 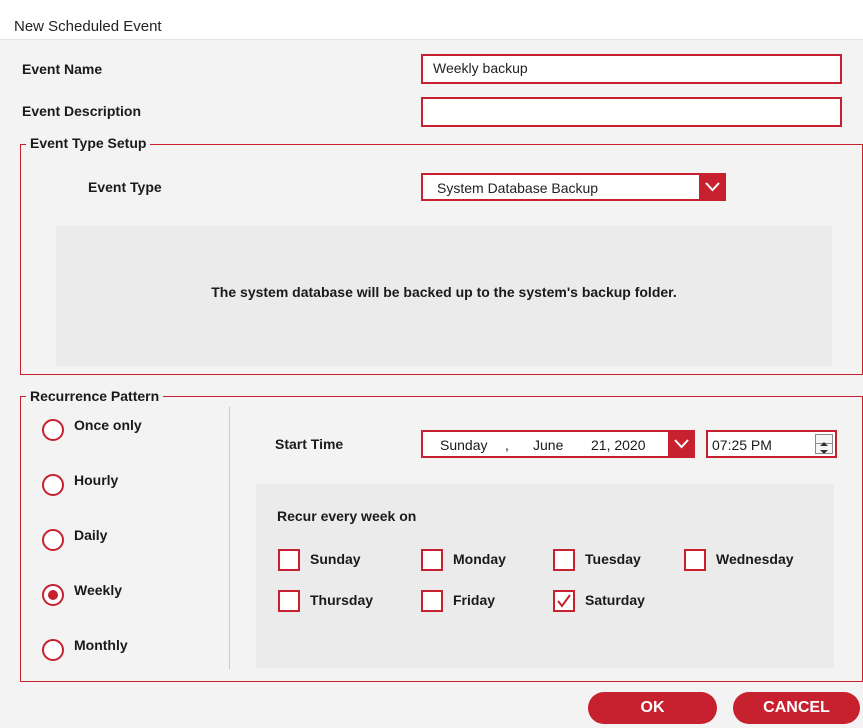 What do you see at coordinates (431, 20) in the screenshot?
I see `title-bar: New Scheduled Event` at bounding box center [431, 20].